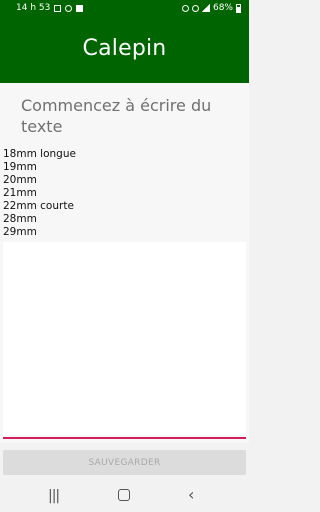 This screenshot has width=320, height=512. Describe the element at coordinates (39, 154) in the screenshot. I see `note-line: 18mm longue` at that location.